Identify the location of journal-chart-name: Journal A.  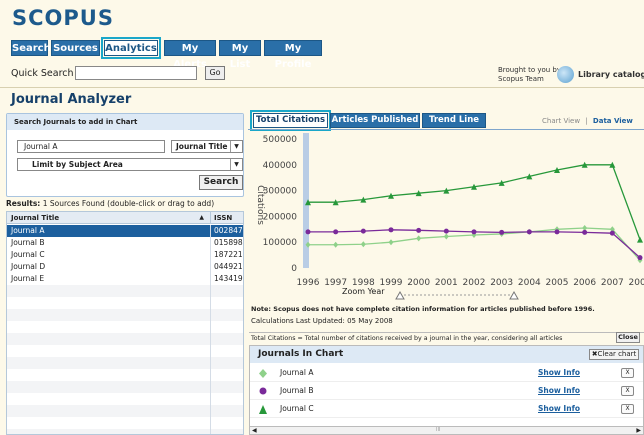
(297, 372).